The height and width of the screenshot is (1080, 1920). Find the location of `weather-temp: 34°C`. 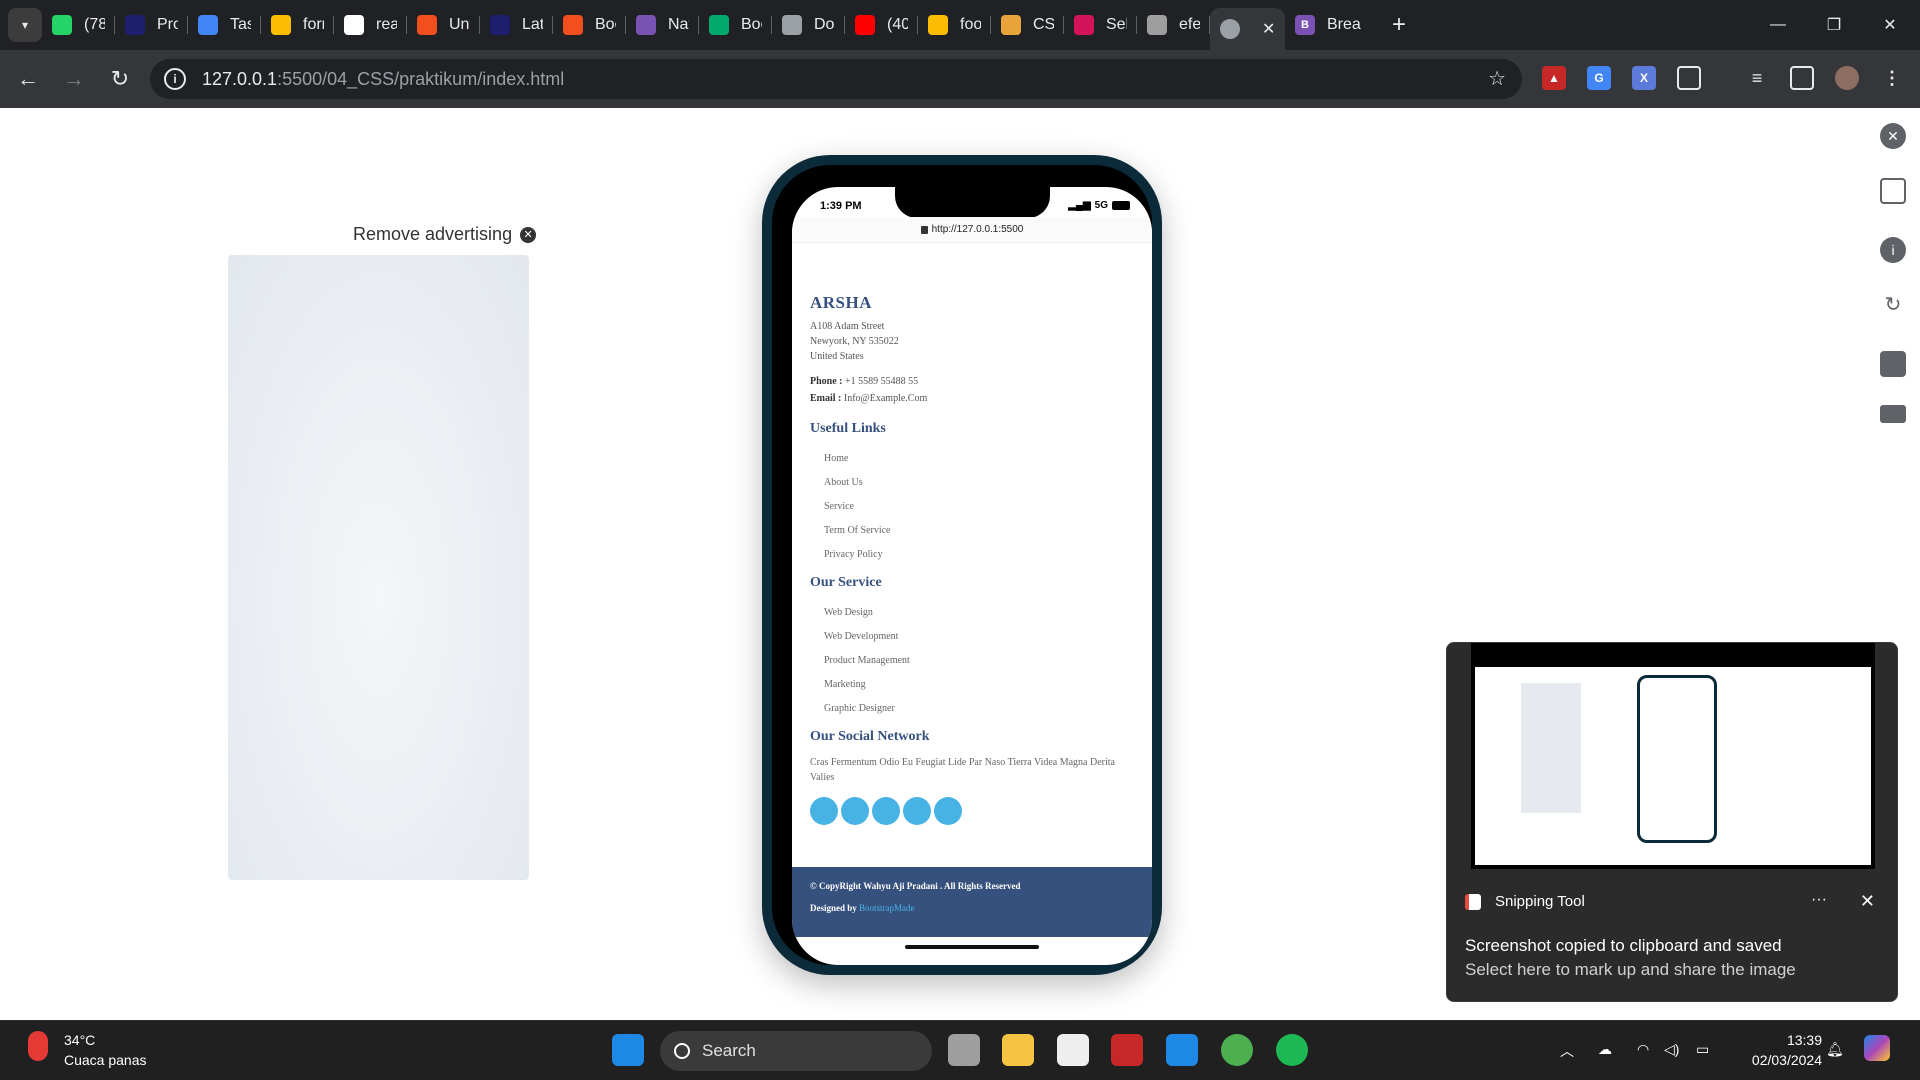

weather-temp: 34°C is located at coordinates (79, 1040).